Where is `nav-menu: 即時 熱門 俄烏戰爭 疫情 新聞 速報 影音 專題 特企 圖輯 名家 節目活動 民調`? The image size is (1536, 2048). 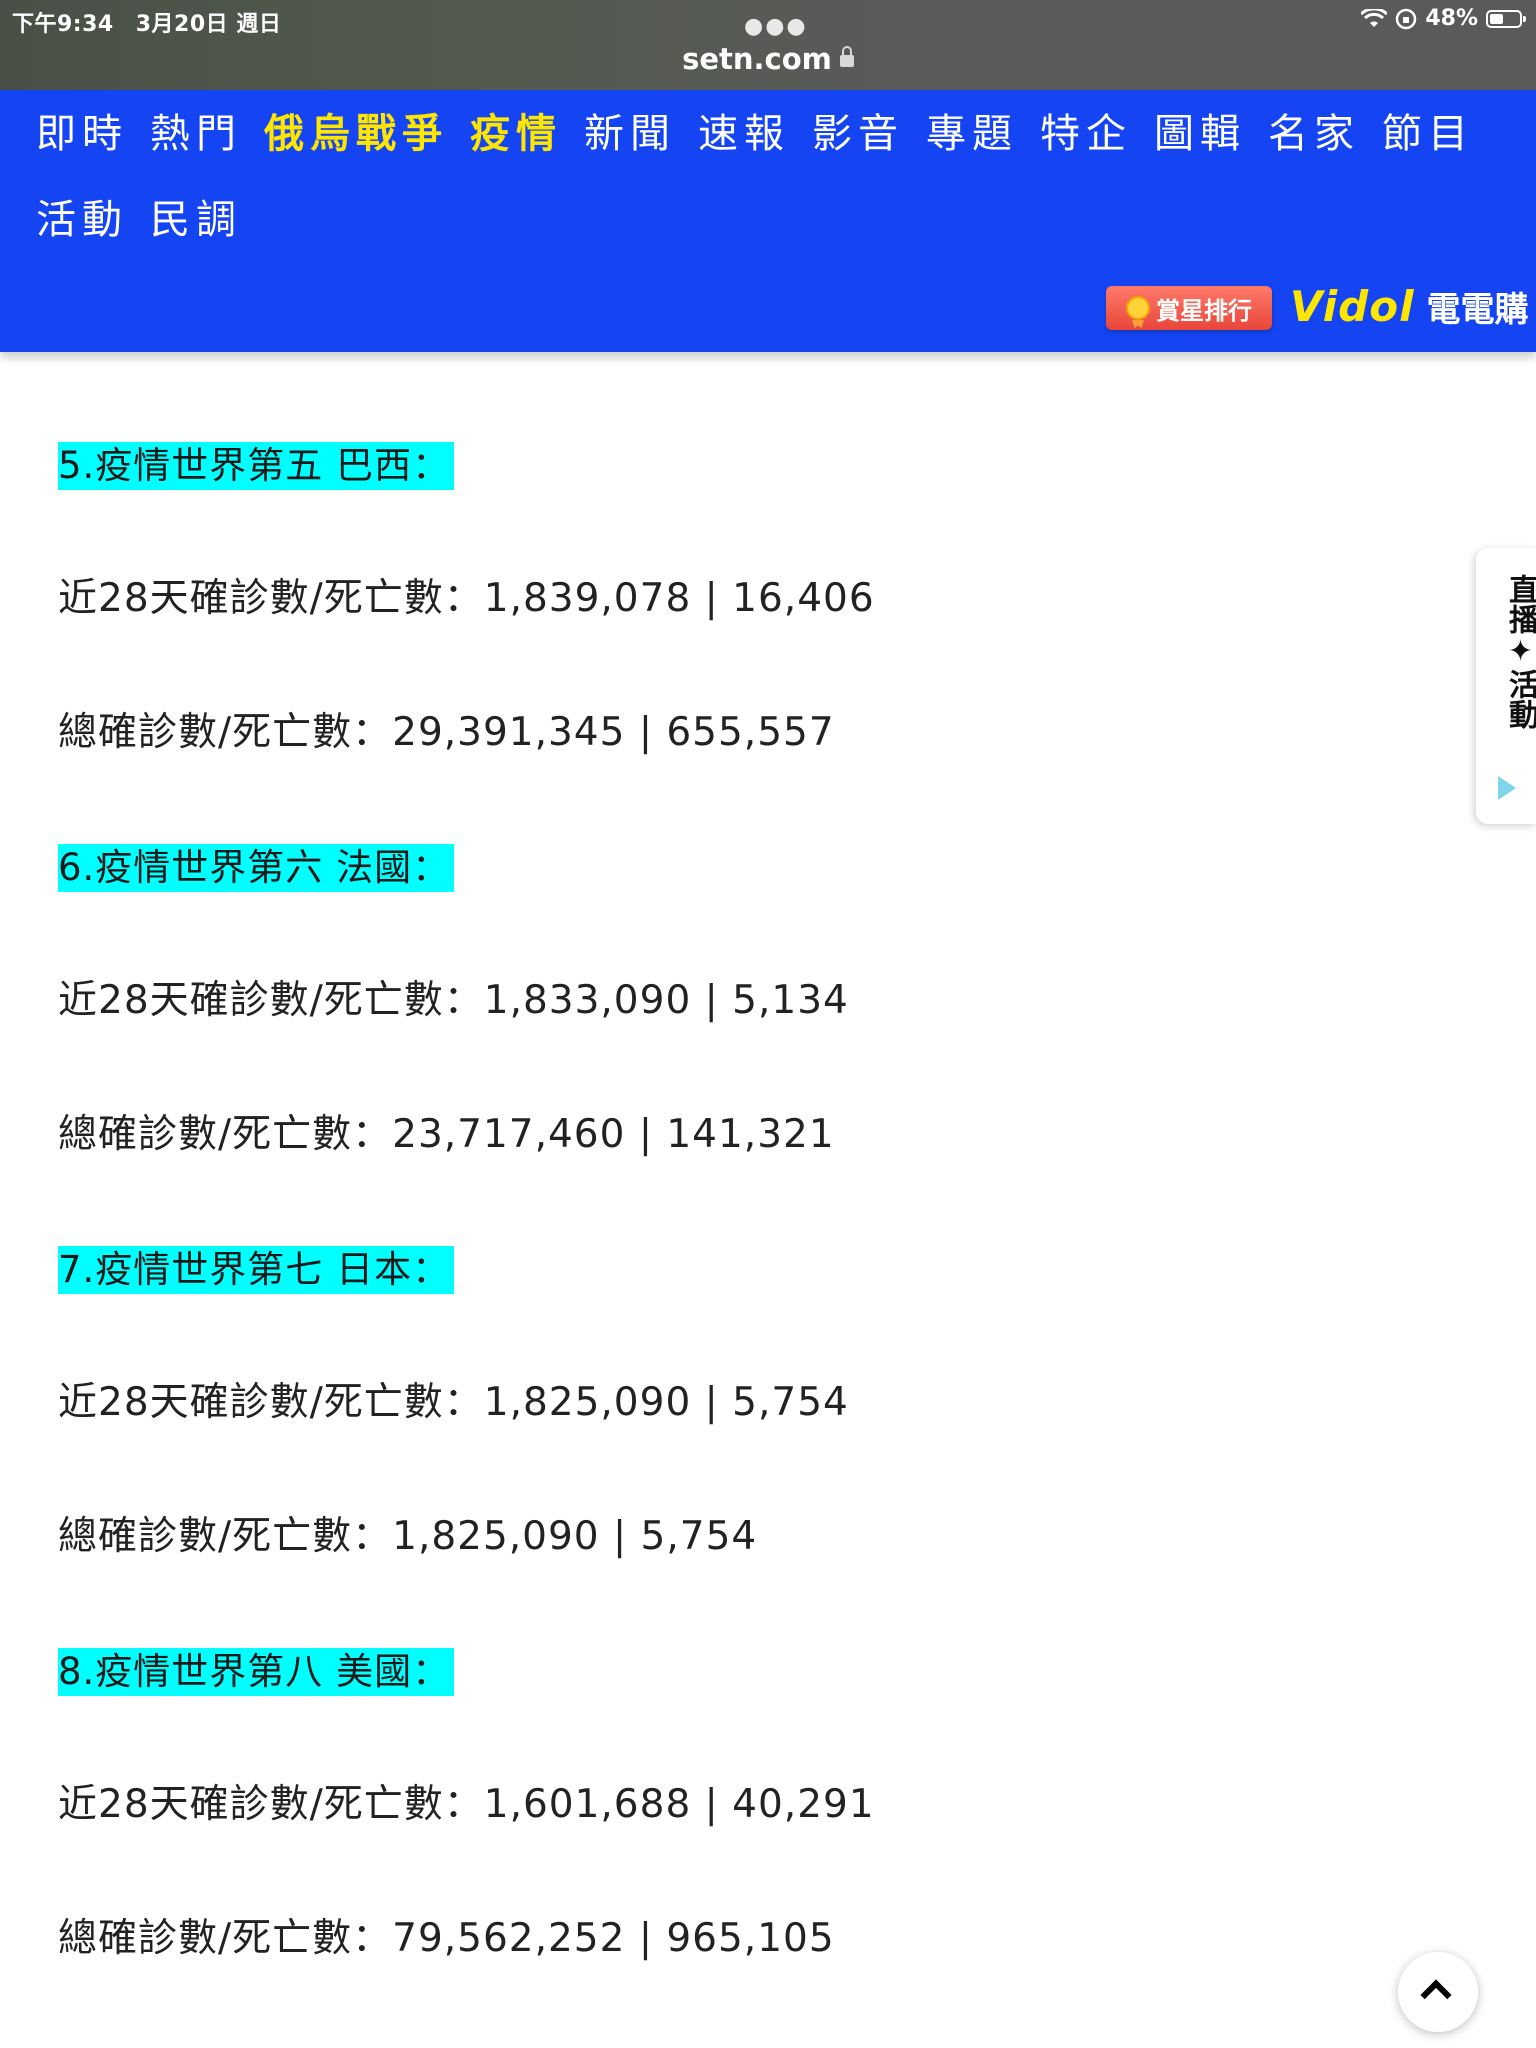 nav-menu: 即時 熱門 俄烏戰爭 疫情 新聞 速報 影音 專題 特企 圖輯 名家 節目活動 民調 is located at coordinates (756, 177).